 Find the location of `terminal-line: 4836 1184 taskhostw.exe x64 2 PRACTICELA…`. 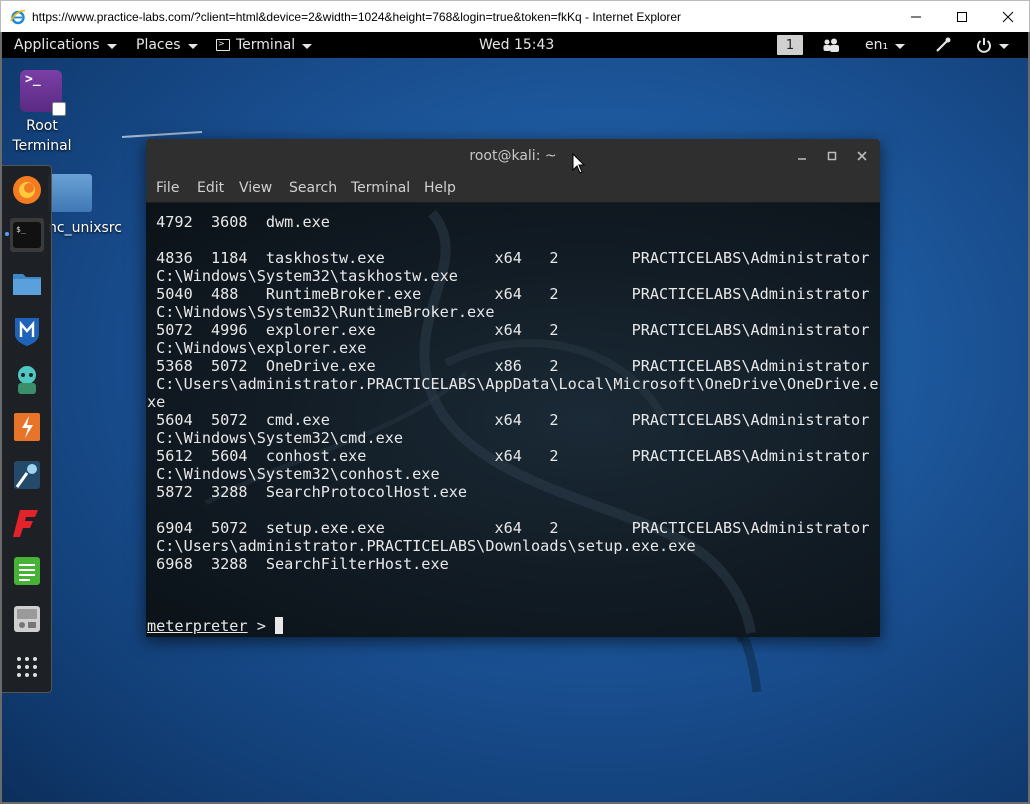

terminal-line: 4836 1184 taskhostw.exe x64 2 PRACTICELA… is located at coordinates (508, 258).